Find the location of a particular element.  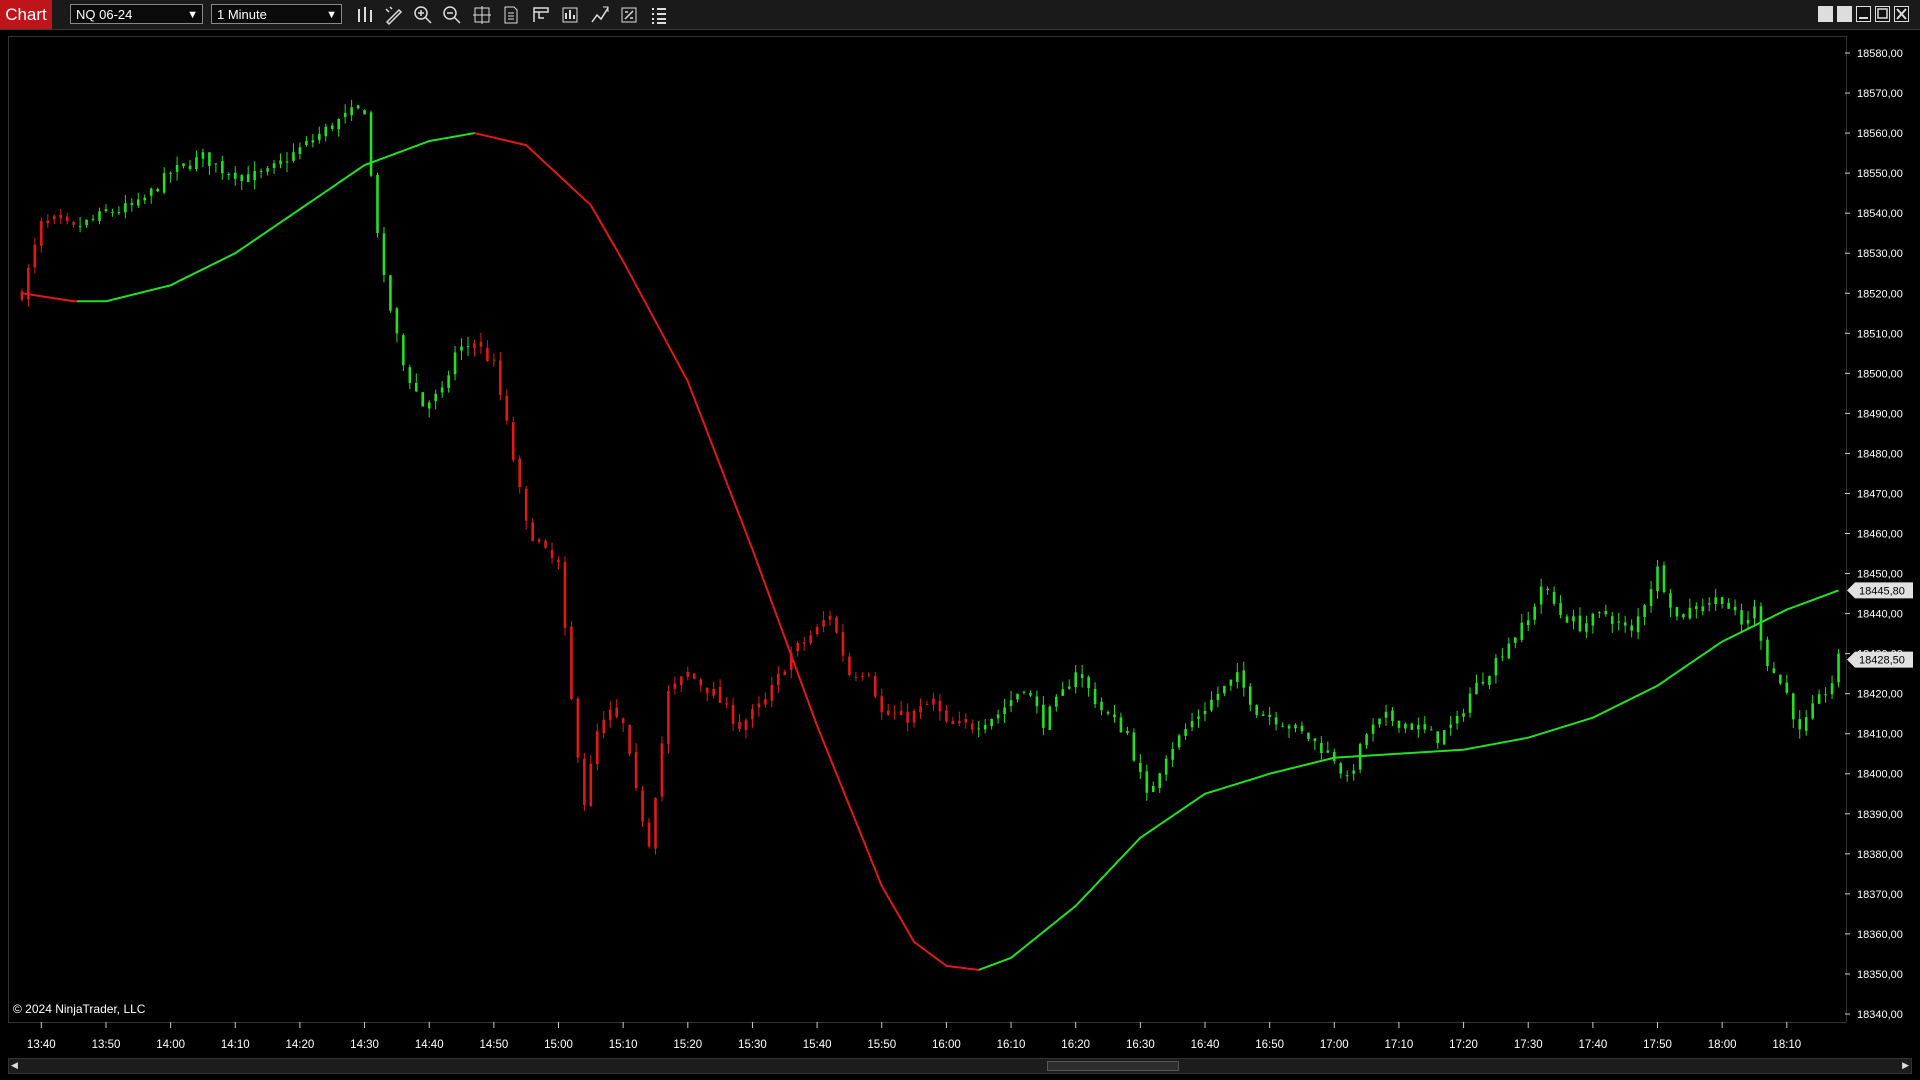

y-tick-label: 18340,00 is located at coordinates (1880, 1015).